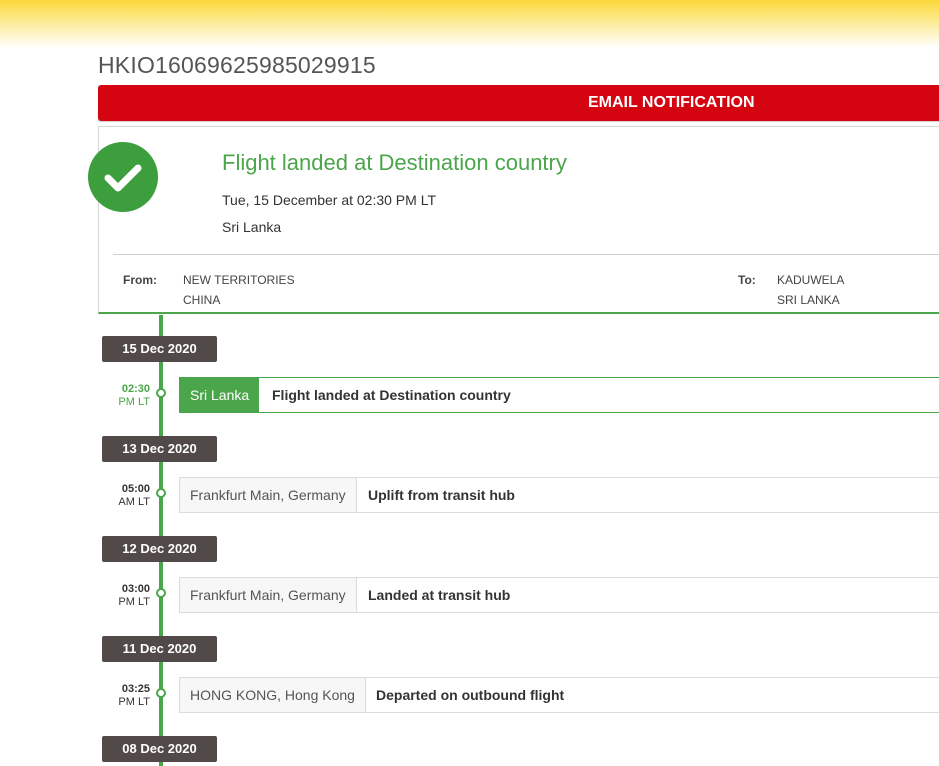 This screenshot has width=939, height=766. I want to click on event-time-value: 03:25, so click(135, 689).